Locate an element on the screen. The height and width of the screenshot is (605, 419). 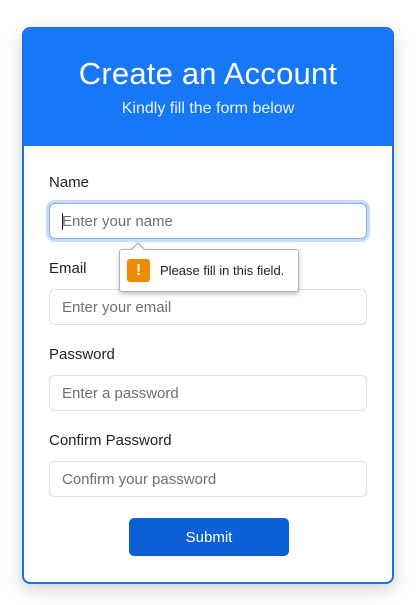
warning-icon: ! is located at coordinates (138, 270).